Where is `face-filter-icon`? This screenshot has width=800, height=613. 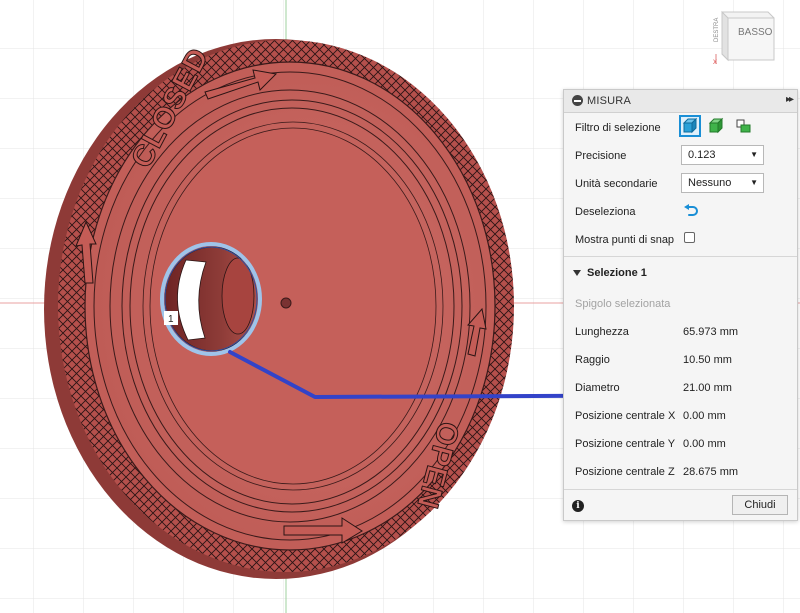 face-filter-icon is located at coordinates (690, 125).